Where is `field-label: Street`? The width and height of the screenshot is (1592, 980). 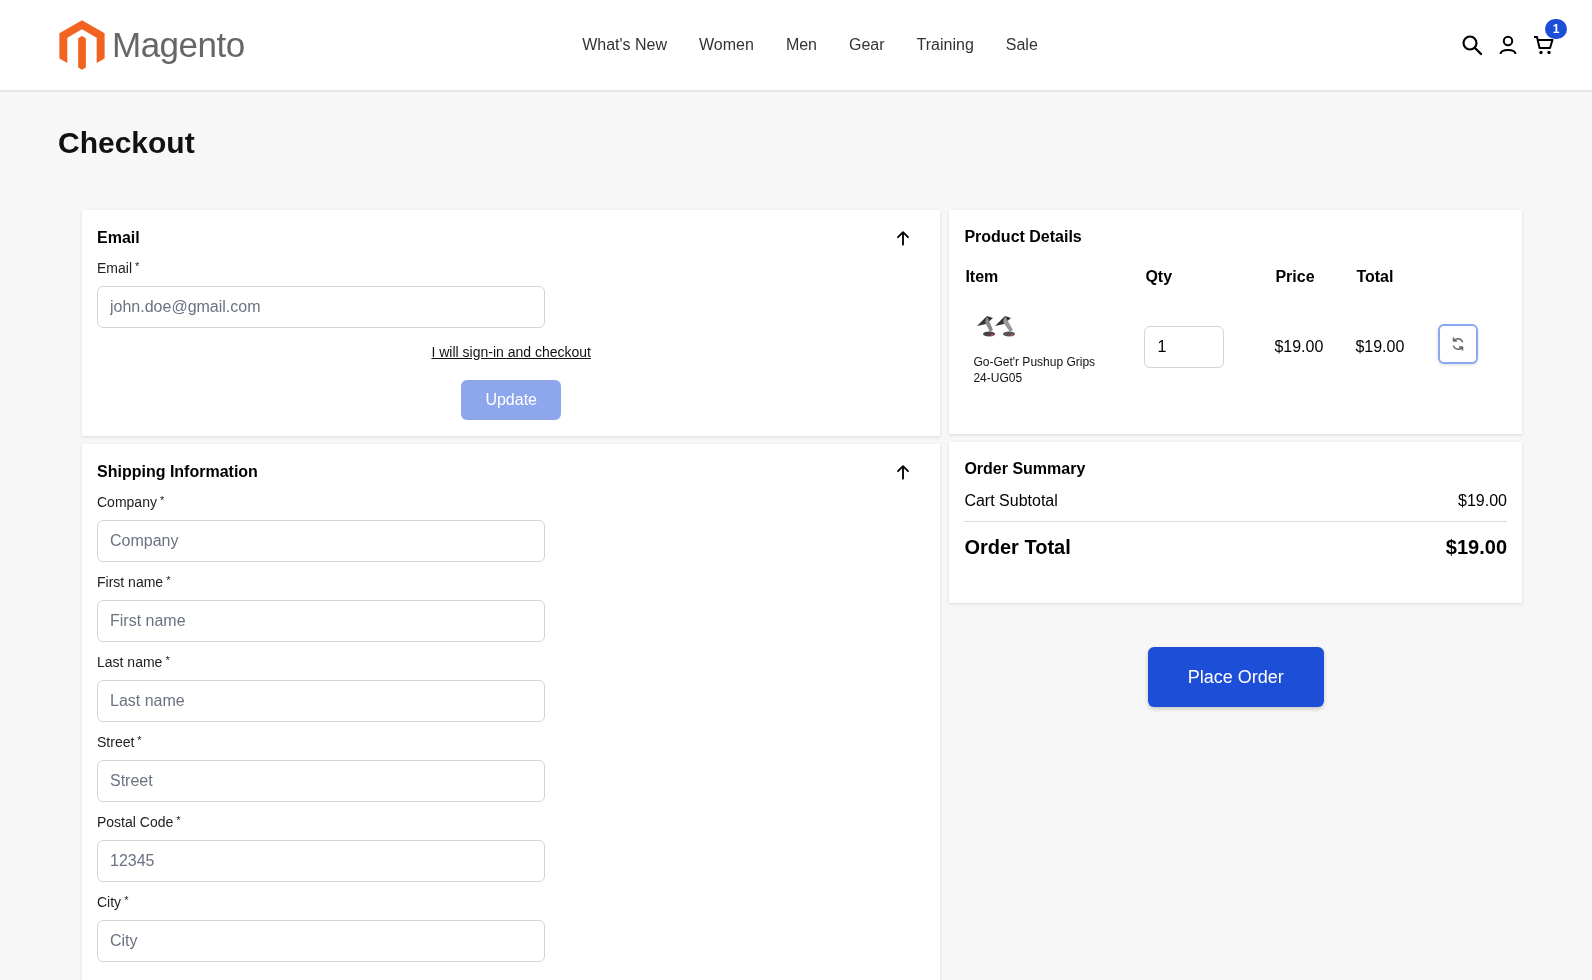 field-label: Street is located at coordinates (116, 742).